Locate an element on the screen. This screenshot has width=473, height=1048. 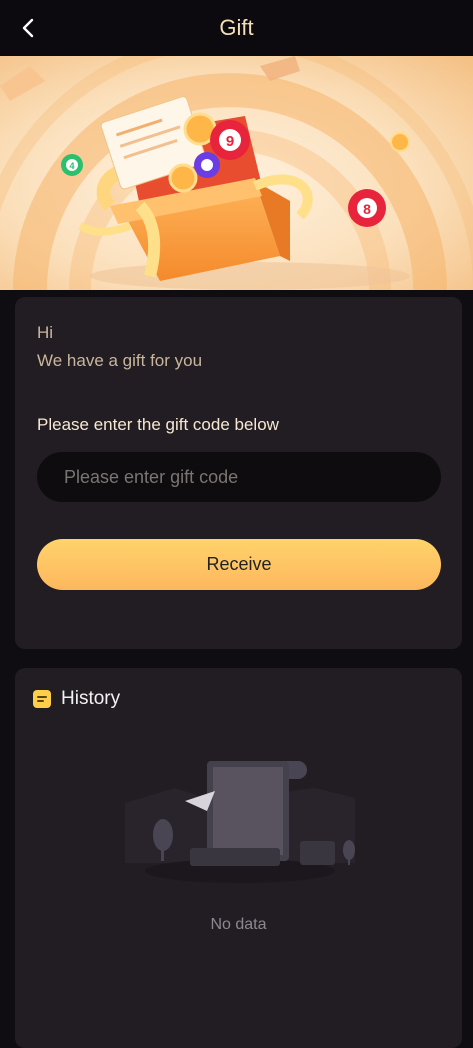
ball-4-label: 4 is located at coordinates (71, 166).